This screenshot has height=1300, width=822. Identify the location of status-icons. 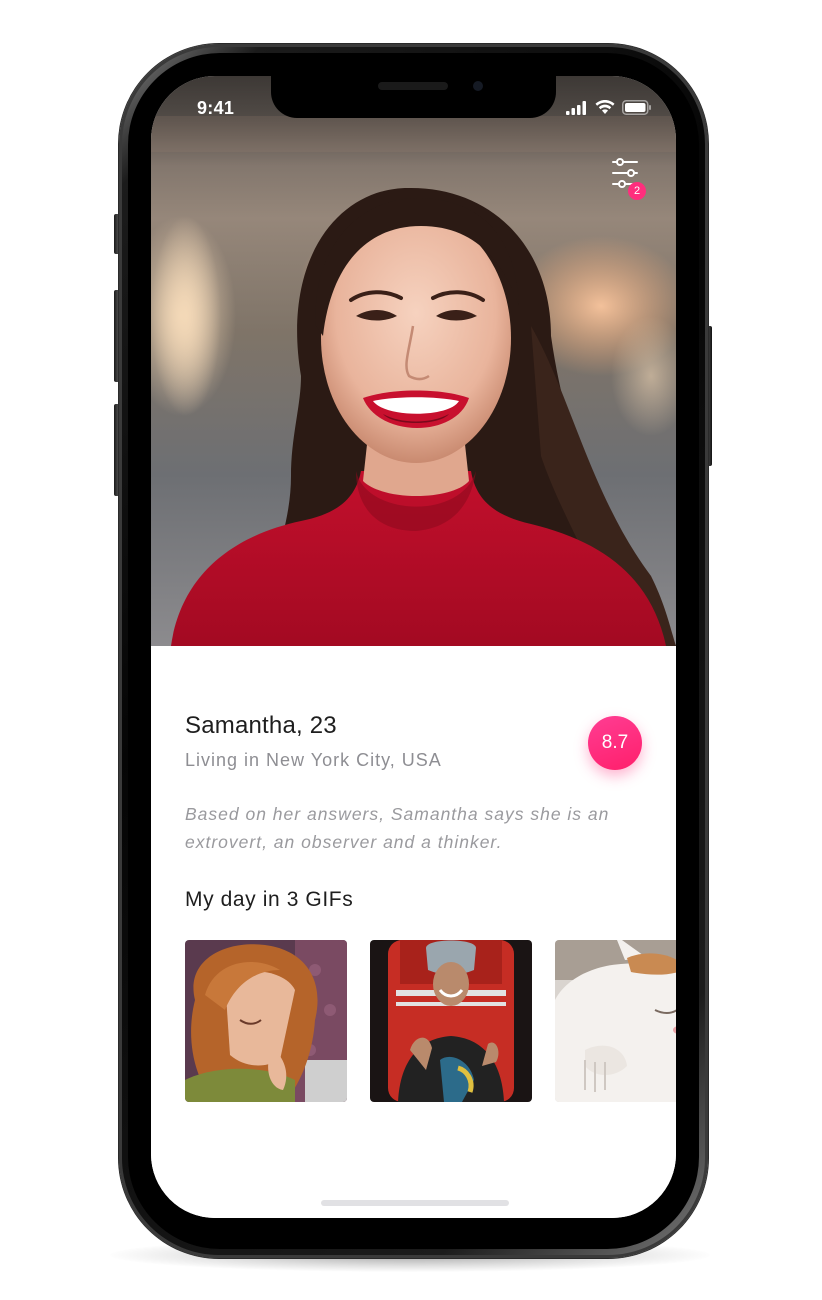
(609, 107).